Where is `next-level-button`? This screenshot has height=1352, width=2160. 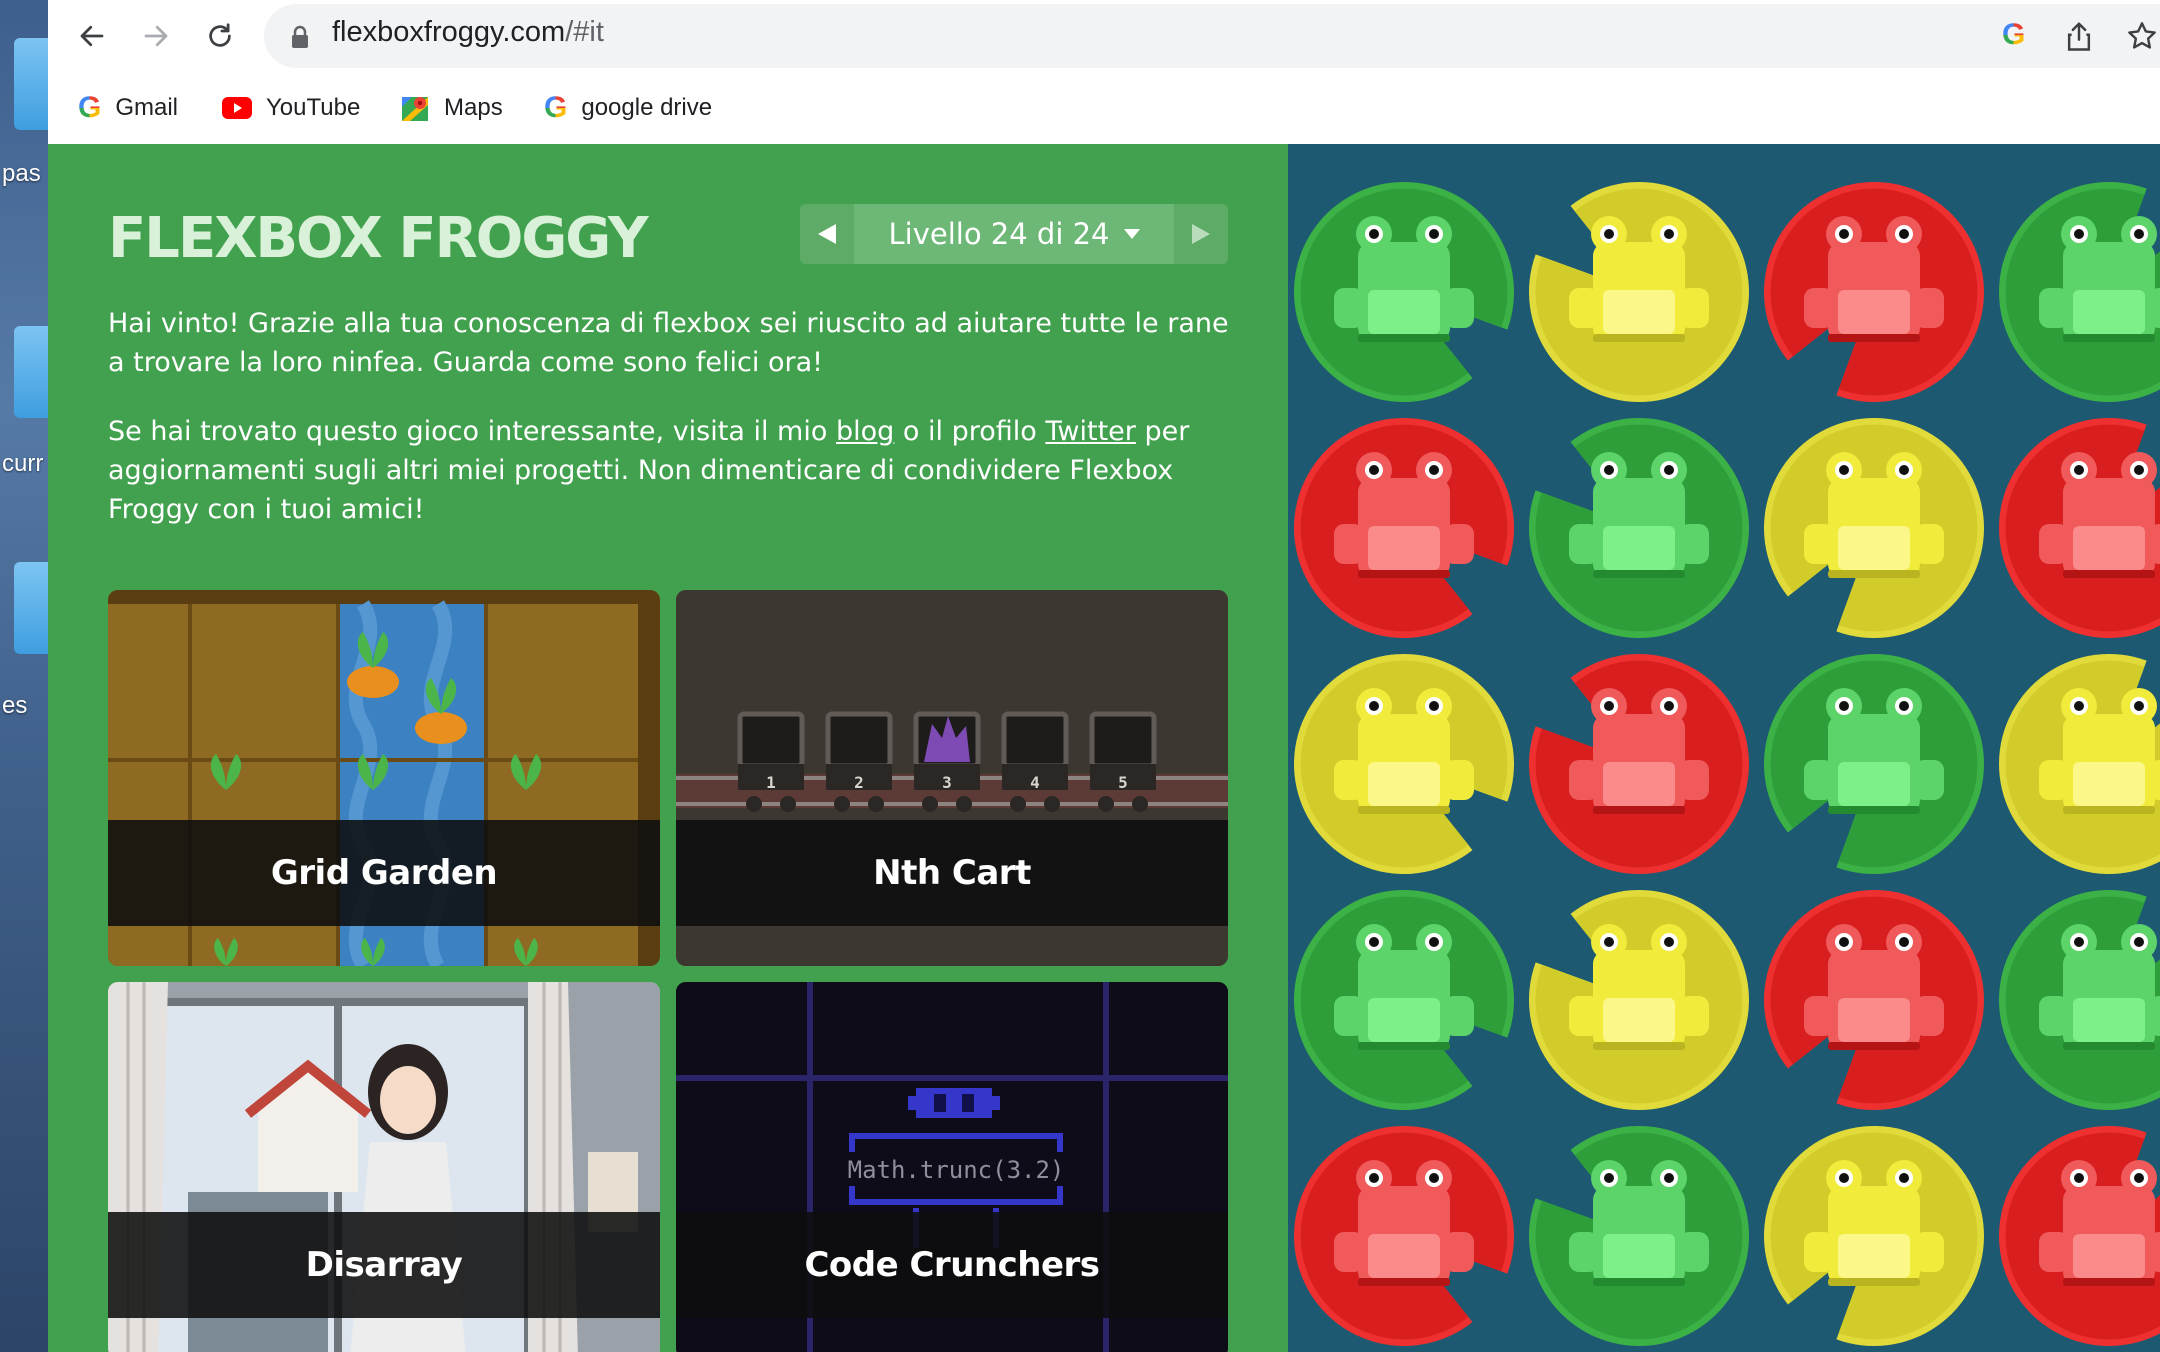
next-level-button is located at coordinates (1201, 234).